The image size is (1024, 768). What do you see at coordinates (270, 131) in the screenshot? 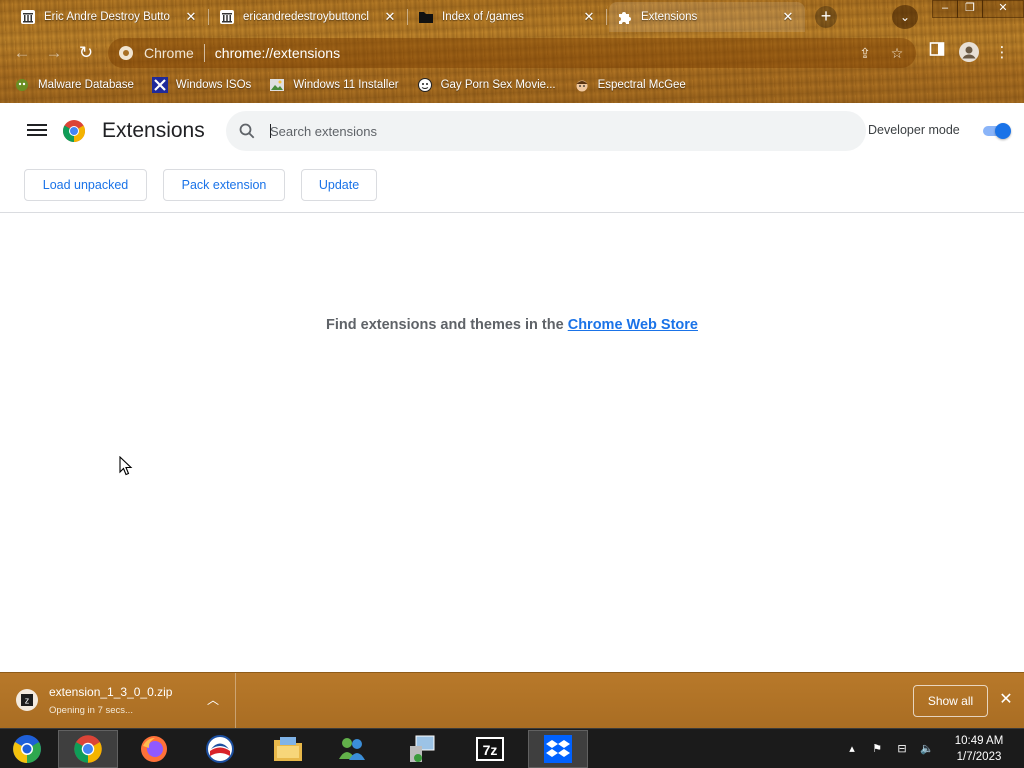
I see `text-caret` at bounding box center [270, 131].